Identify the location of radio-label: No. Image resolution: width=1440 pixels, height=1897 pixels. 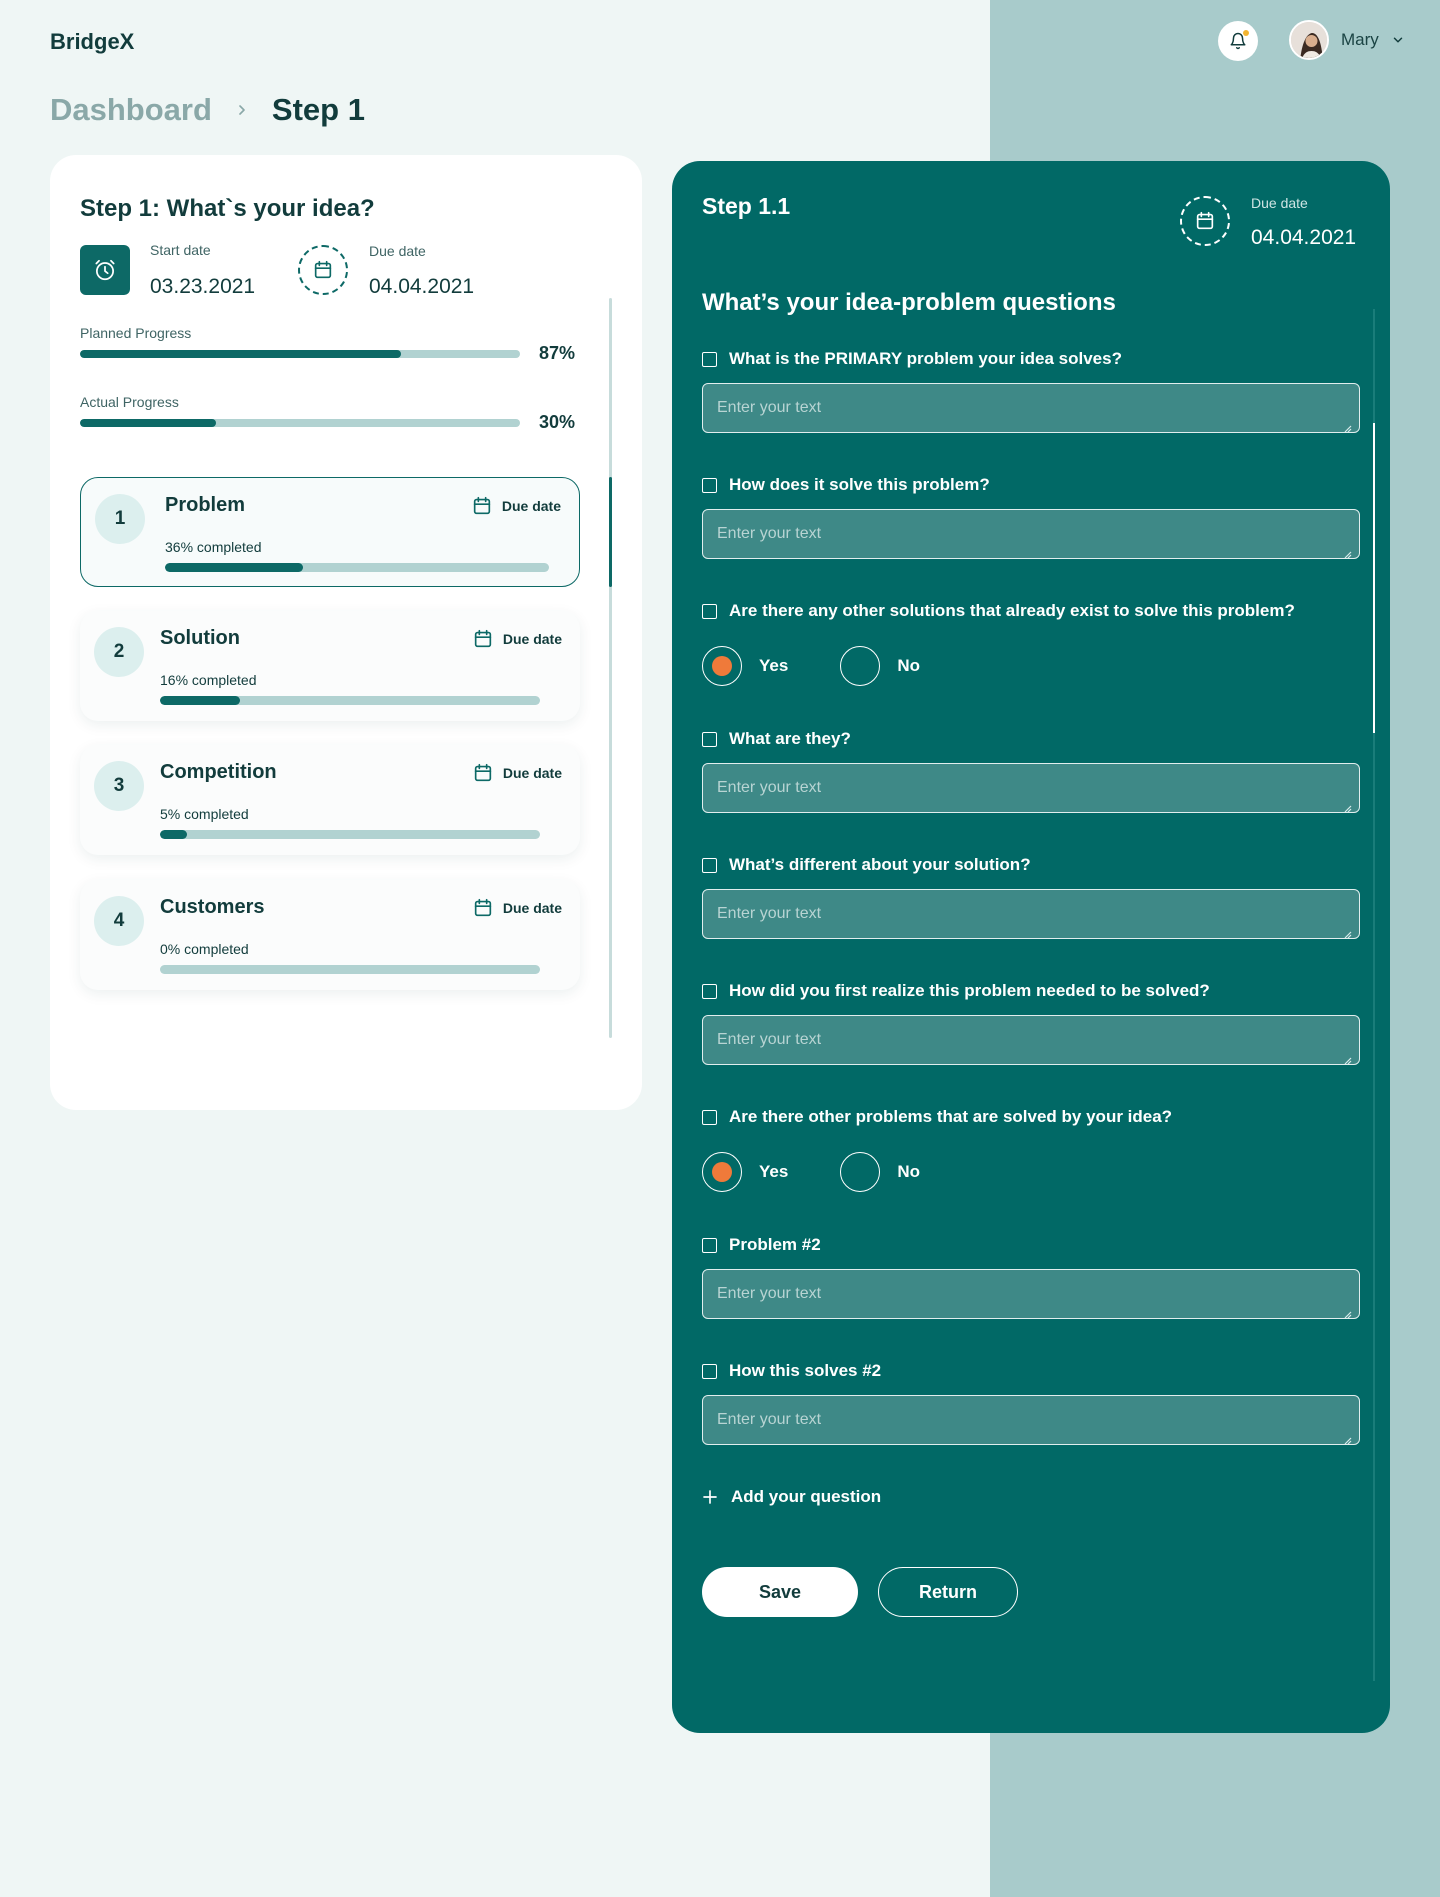
(908, 665).